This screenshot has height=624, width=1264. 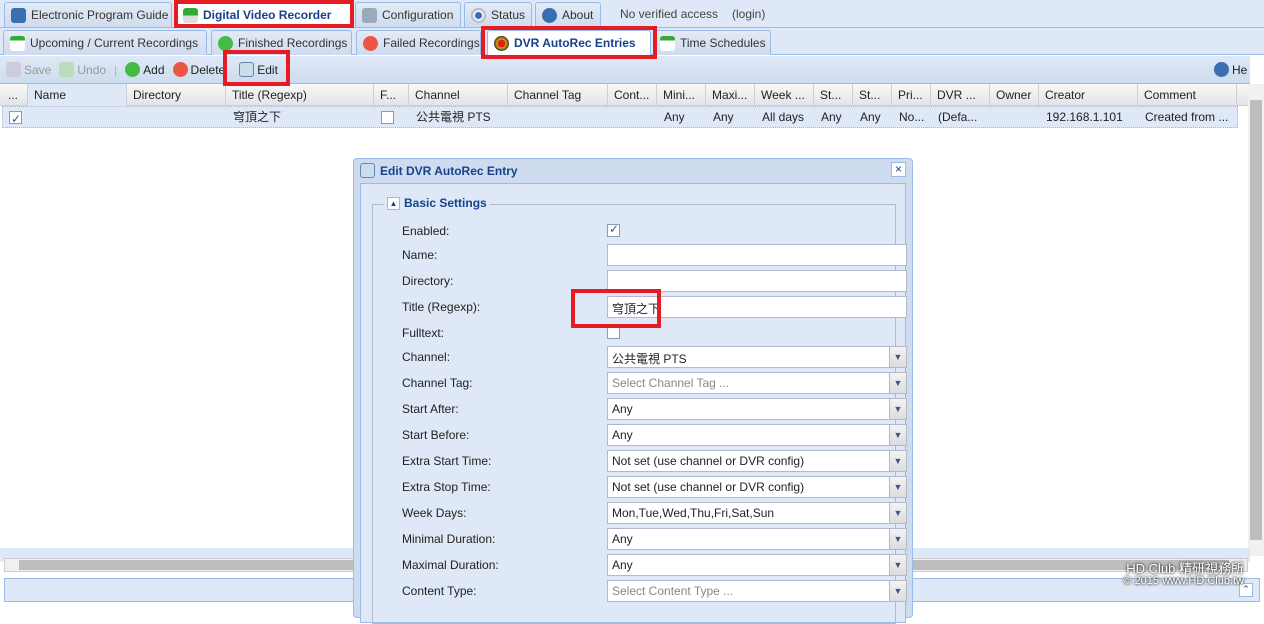 I want to click on dvr-download-icon, so click(x=190, y=15).